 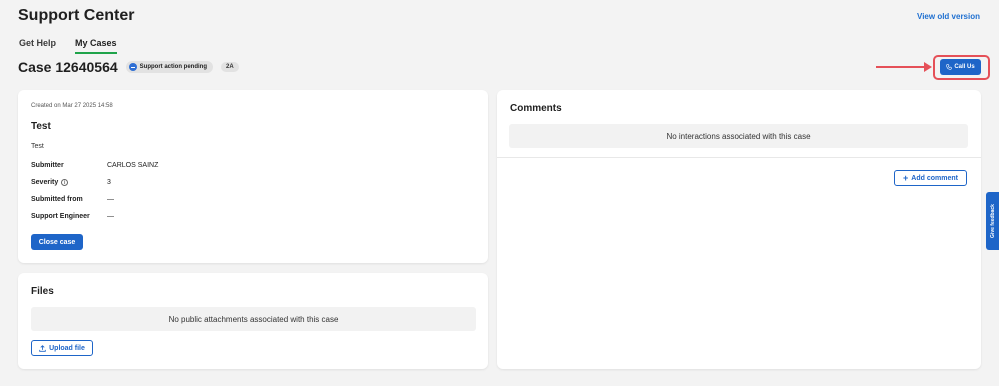 What do you see at coordinates (45, 182) in the screenshot?
I see `field-label: Severity` at bounding box center [45, 182].